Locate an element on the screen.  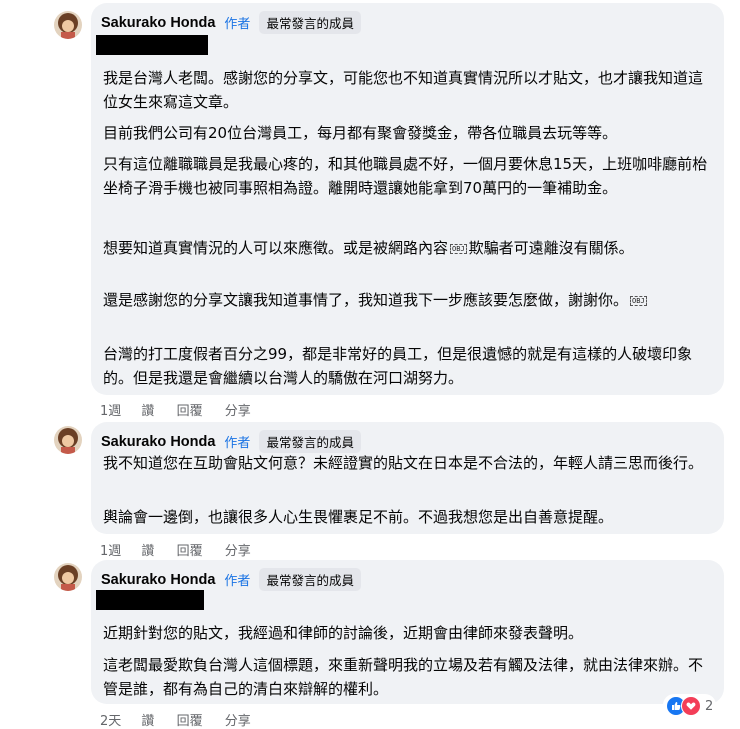
comment-text: 目前我們公司有20位台灣員工，每月都有聚會發獎金，帶各位職員去玩等等。 is located at coordinates (360, 133).